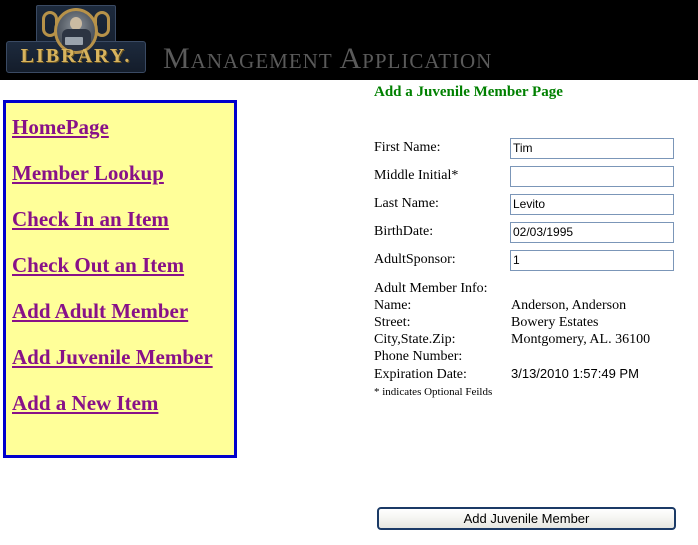 The height and width of the screenshot is (545, 698). I want to click on form-row-first-name: First Name:, so click(534, 148).